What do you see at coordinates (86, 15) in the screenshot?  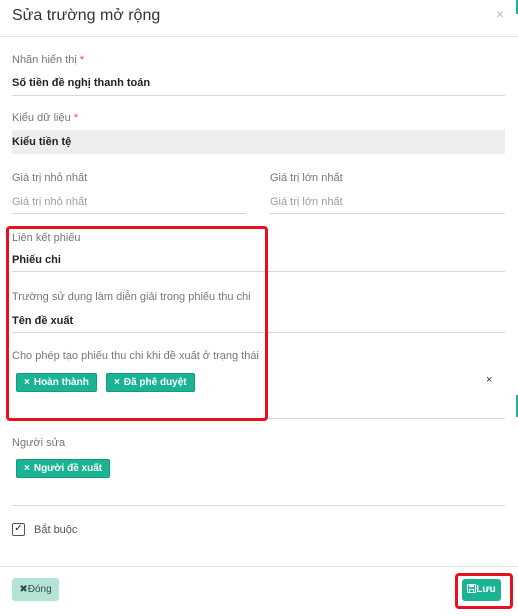 I see `dialog-title: Sửa trường mở rộng` at bounding box center [86, 15].